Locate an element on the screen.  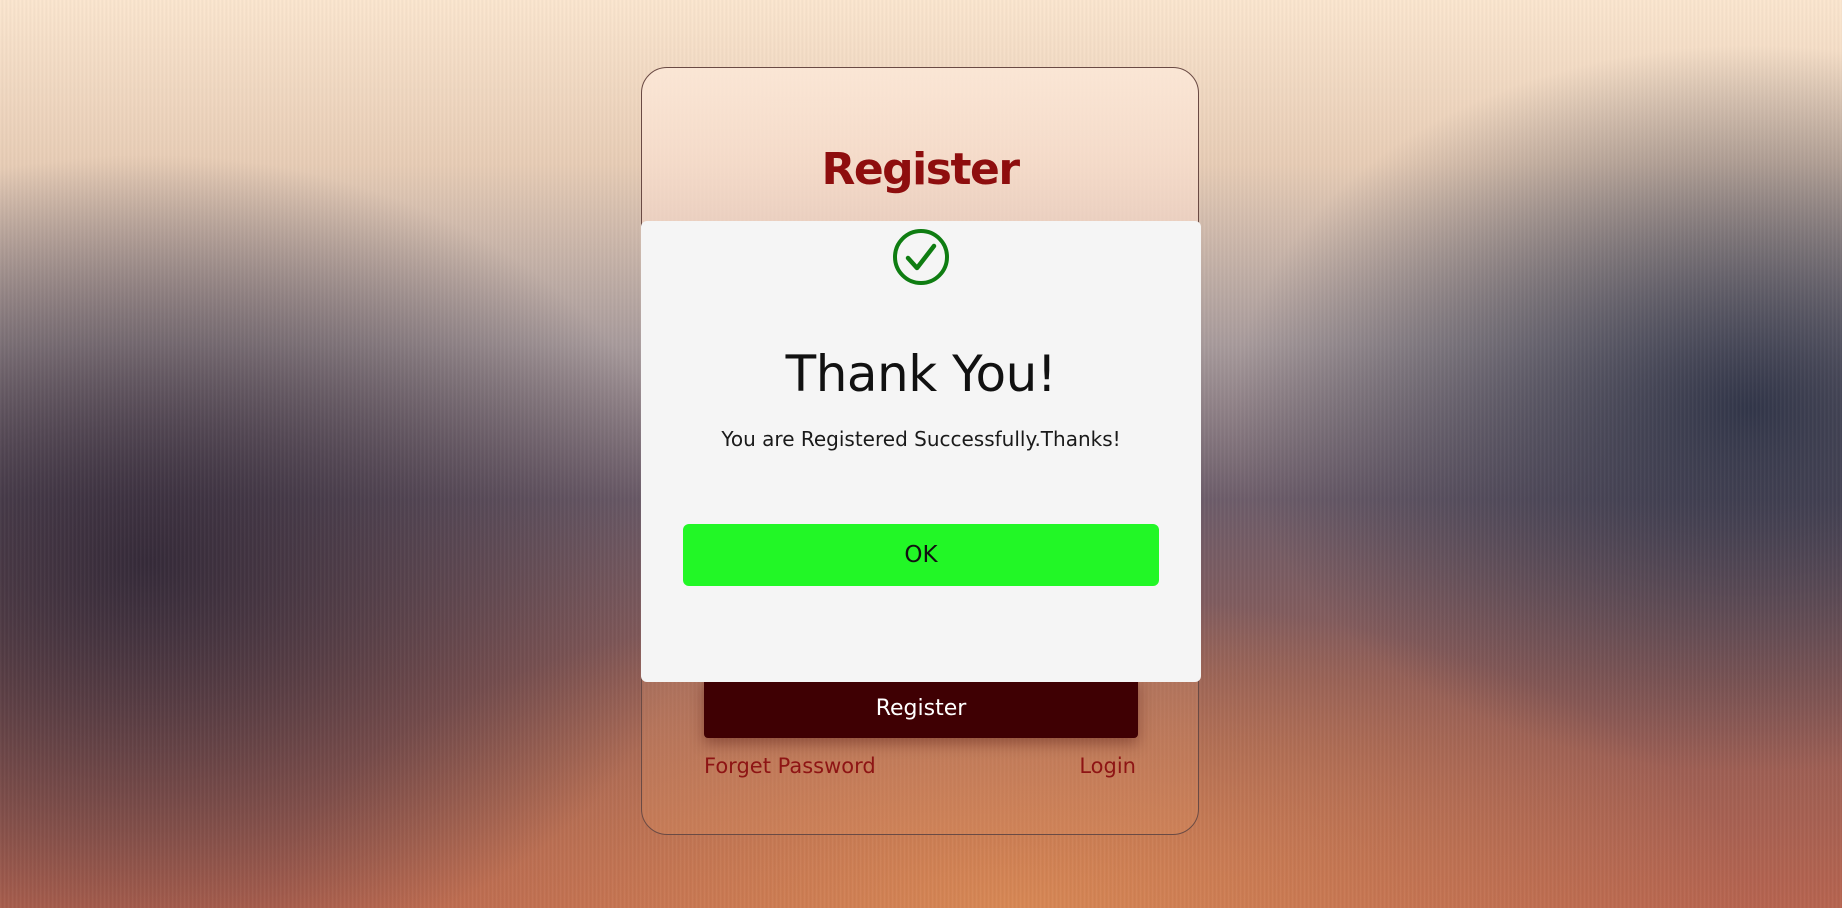
register-title: Register is located at coordinates (920, 169).